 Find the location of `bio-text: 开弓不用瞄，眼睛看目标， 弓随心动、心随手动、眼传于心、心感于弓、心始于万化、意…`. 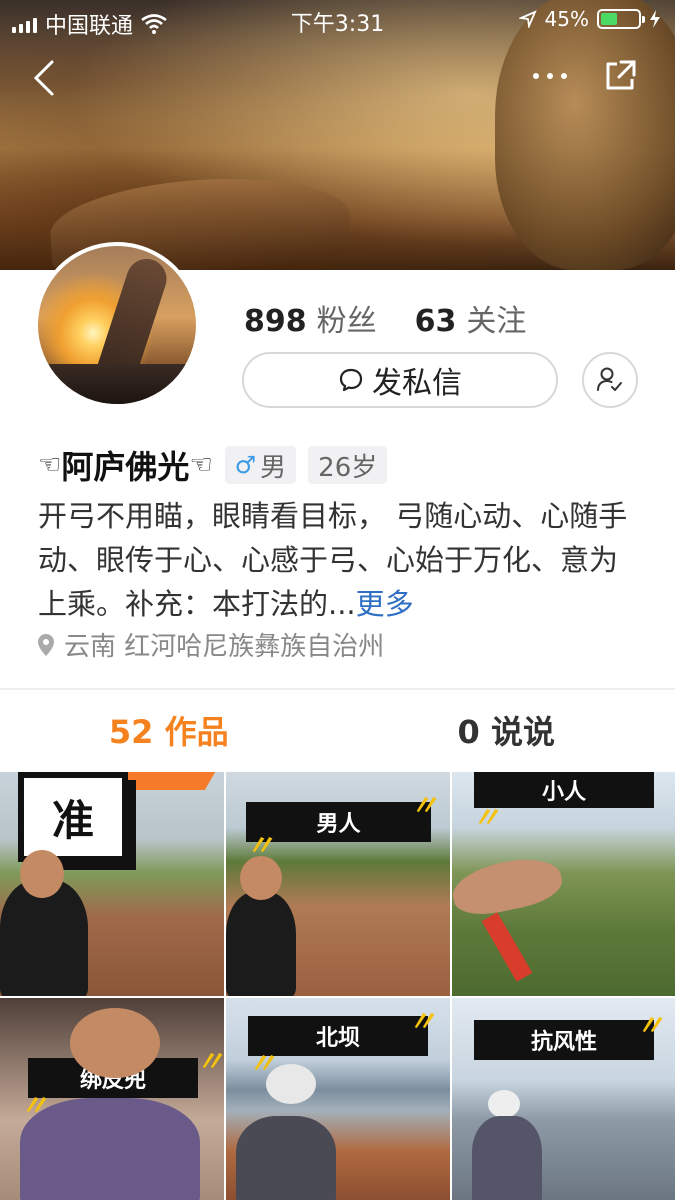

bio-text: 开弓不用瞄，眼睛看目标， 弓随心动、心随手动、眼传于心、心感于弓、心始于万化、意… is located at coordinates (338, 560).